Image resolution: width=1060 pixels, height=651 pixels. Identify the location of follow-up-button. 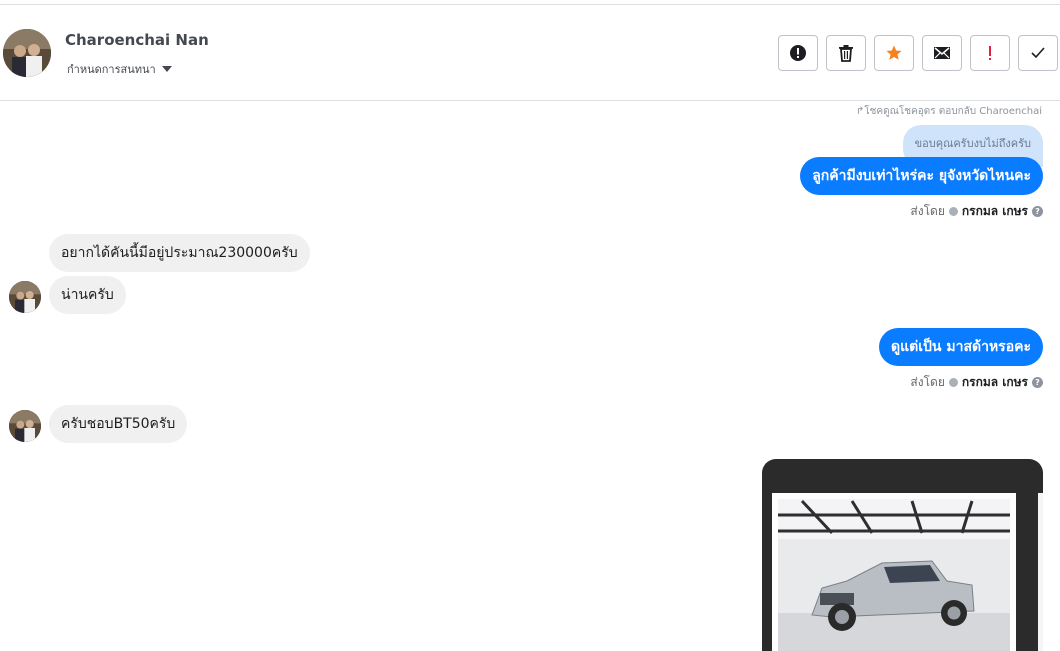
(990, 53).